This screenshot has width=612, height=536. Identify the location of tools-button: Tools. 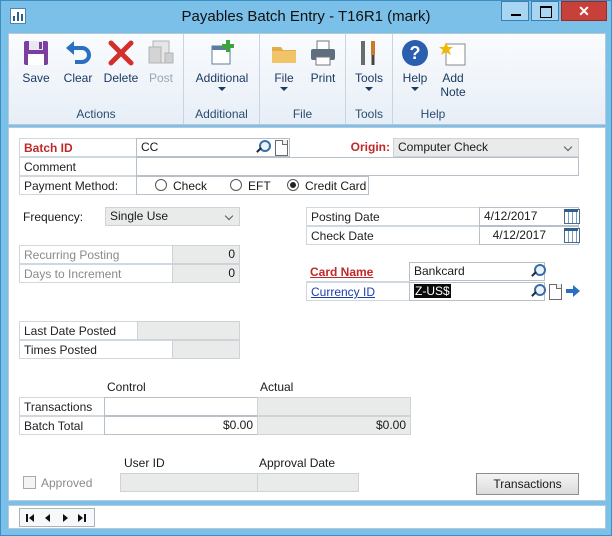
(369, 69).